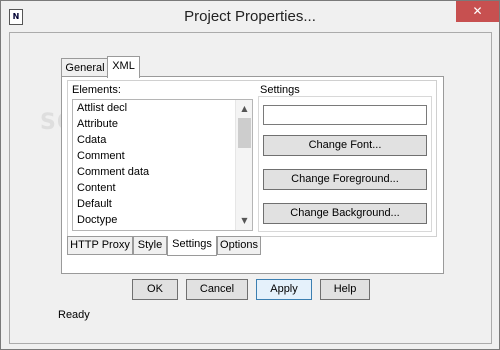  What do you see at coordinates (102, 108) in the screenshot?
I see `list-item: Attlist decl` at bounding box center [102, 108].